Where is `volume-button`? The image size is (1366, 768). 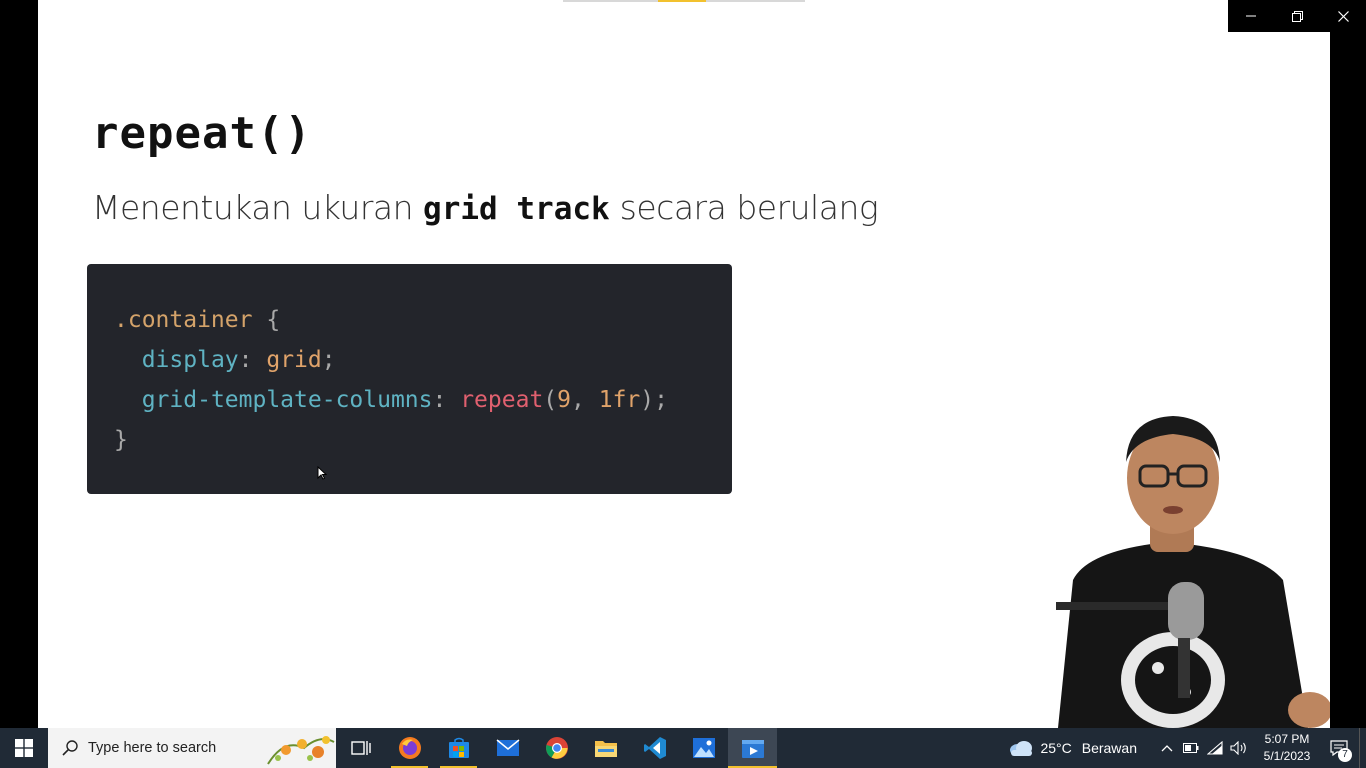 volume-button is located at coordinates (1239, 748).